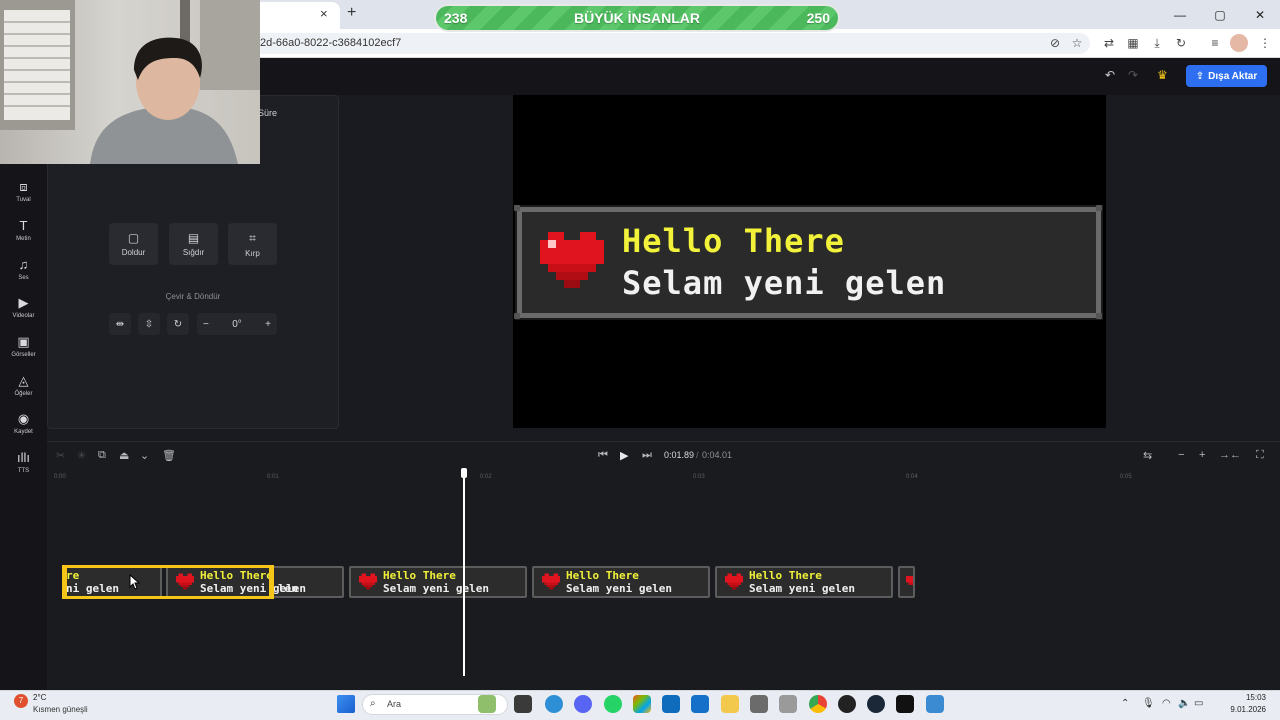 This screenshot has width=1280, height=720. What do you see at coordinates (1236, 709) in the screenshot?
I see `clock-date: 9.01.2026` at bounding box center [1236, 709].